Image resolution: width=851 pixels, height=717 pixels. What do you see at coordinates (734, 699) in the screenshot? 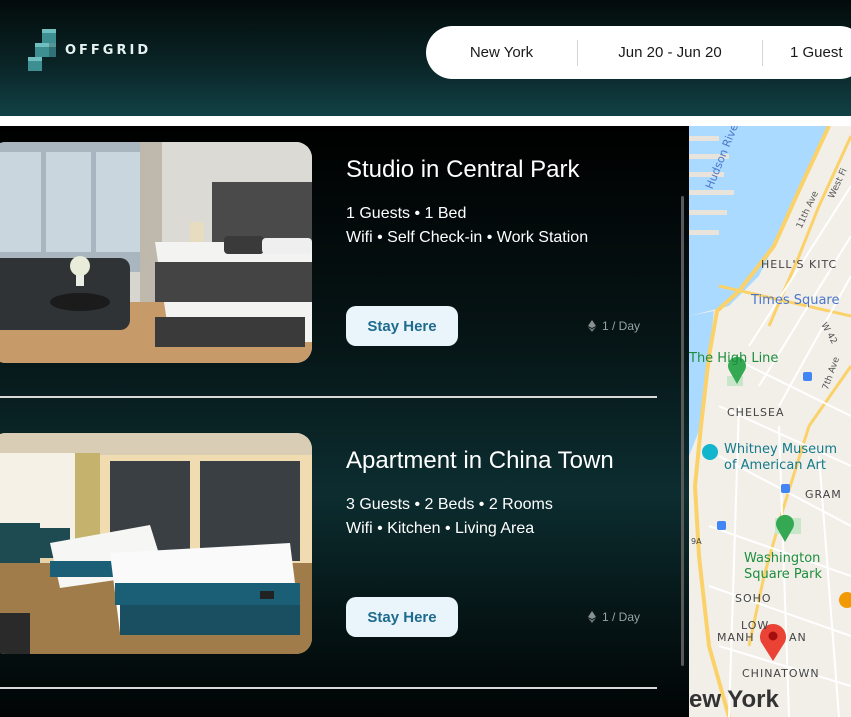
I see `map-label-new-york: ew York` at bounding box center [734, 699].